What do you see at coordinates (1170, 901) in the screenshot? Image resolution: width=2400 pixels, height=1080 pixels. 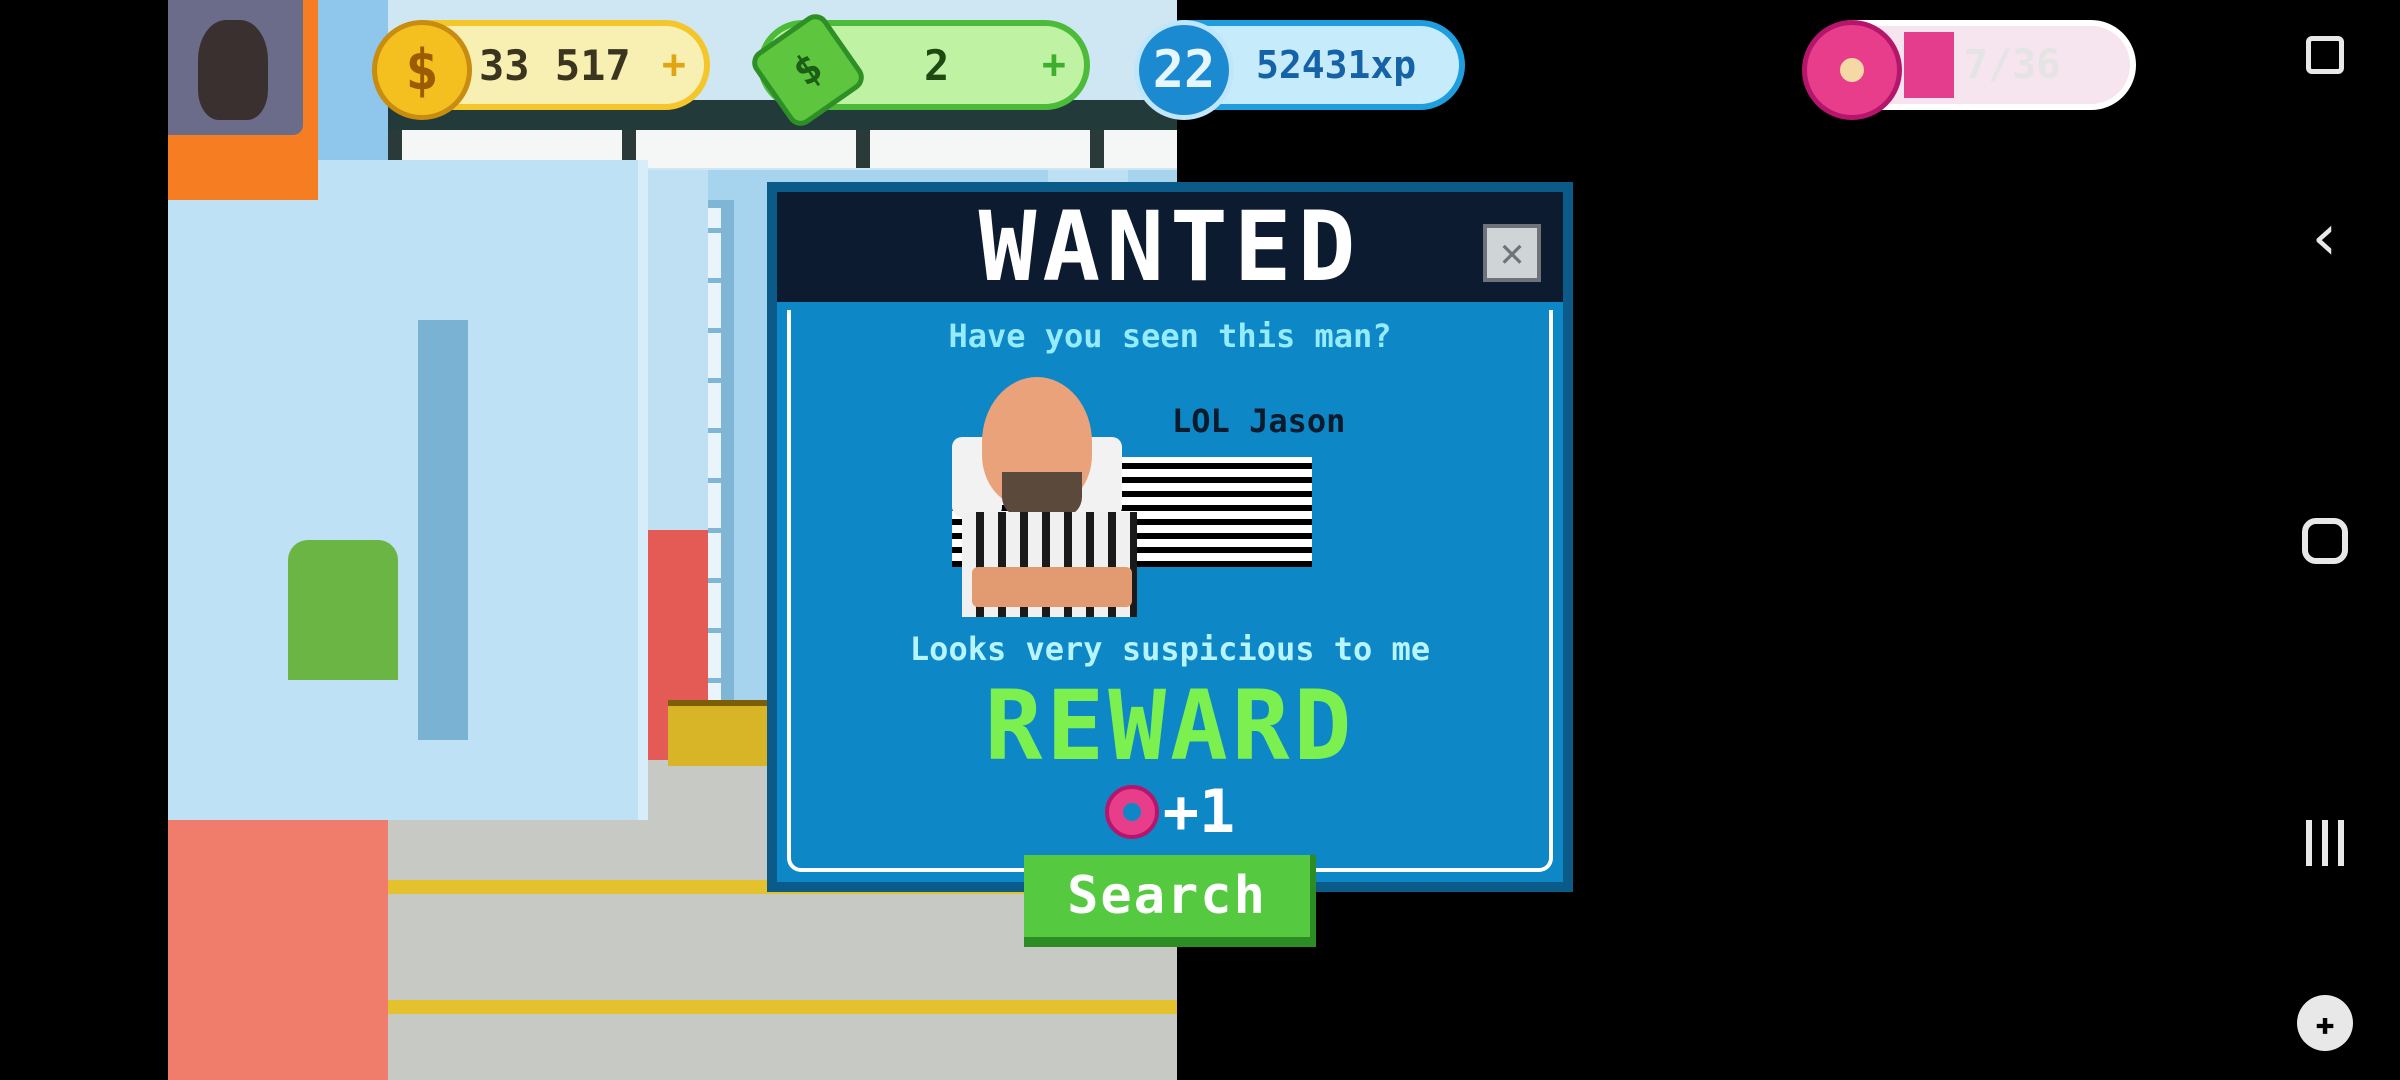 I see `search-button: Search` at bounding box center [1170, 901].